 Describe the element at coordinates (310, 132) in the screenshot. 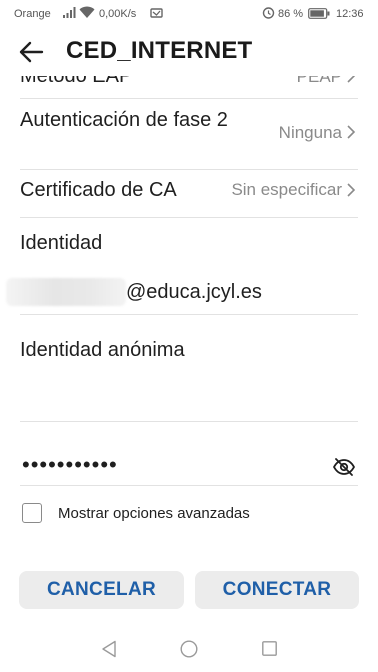

I see `phase2-auth-value: Ninguna` at that location.